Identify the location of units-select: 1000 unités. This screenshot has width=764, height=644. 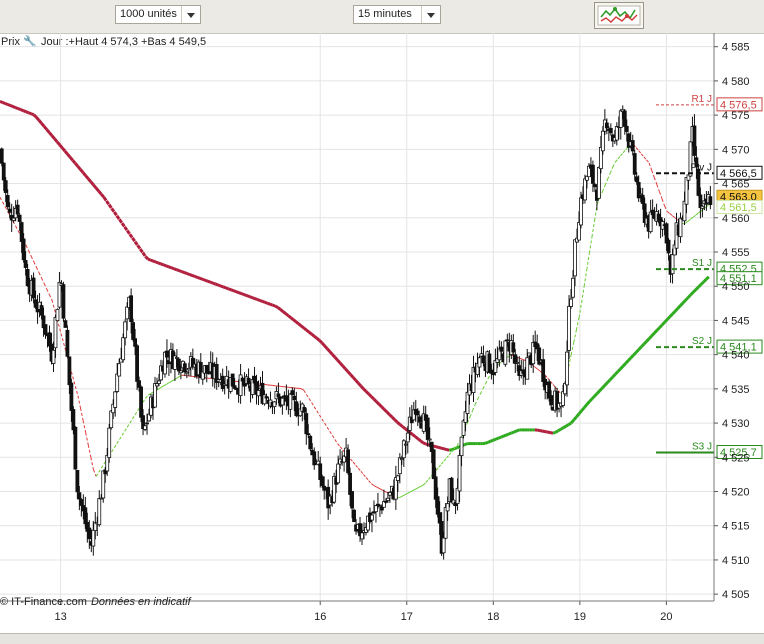
(158, 14).